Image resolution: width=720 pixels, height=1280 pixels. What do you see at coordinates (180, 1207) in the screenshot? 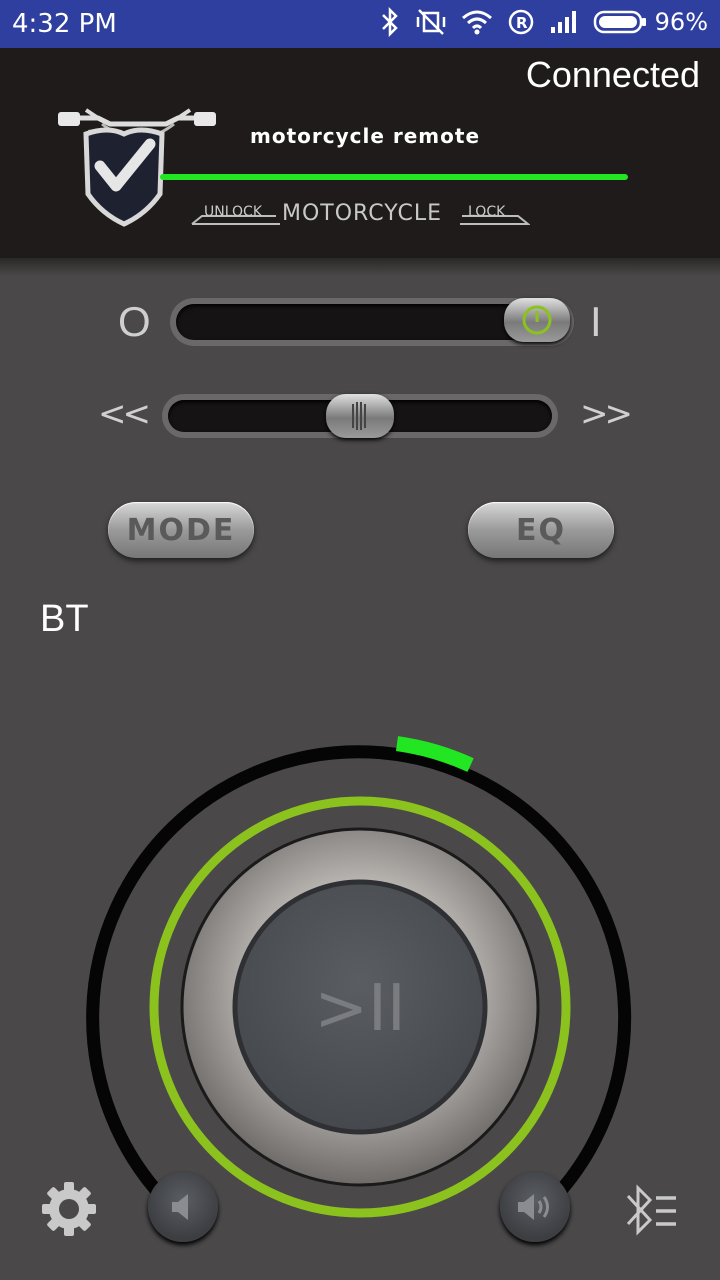
I see `volume-down-icon` at bounding box center [180, 1207].